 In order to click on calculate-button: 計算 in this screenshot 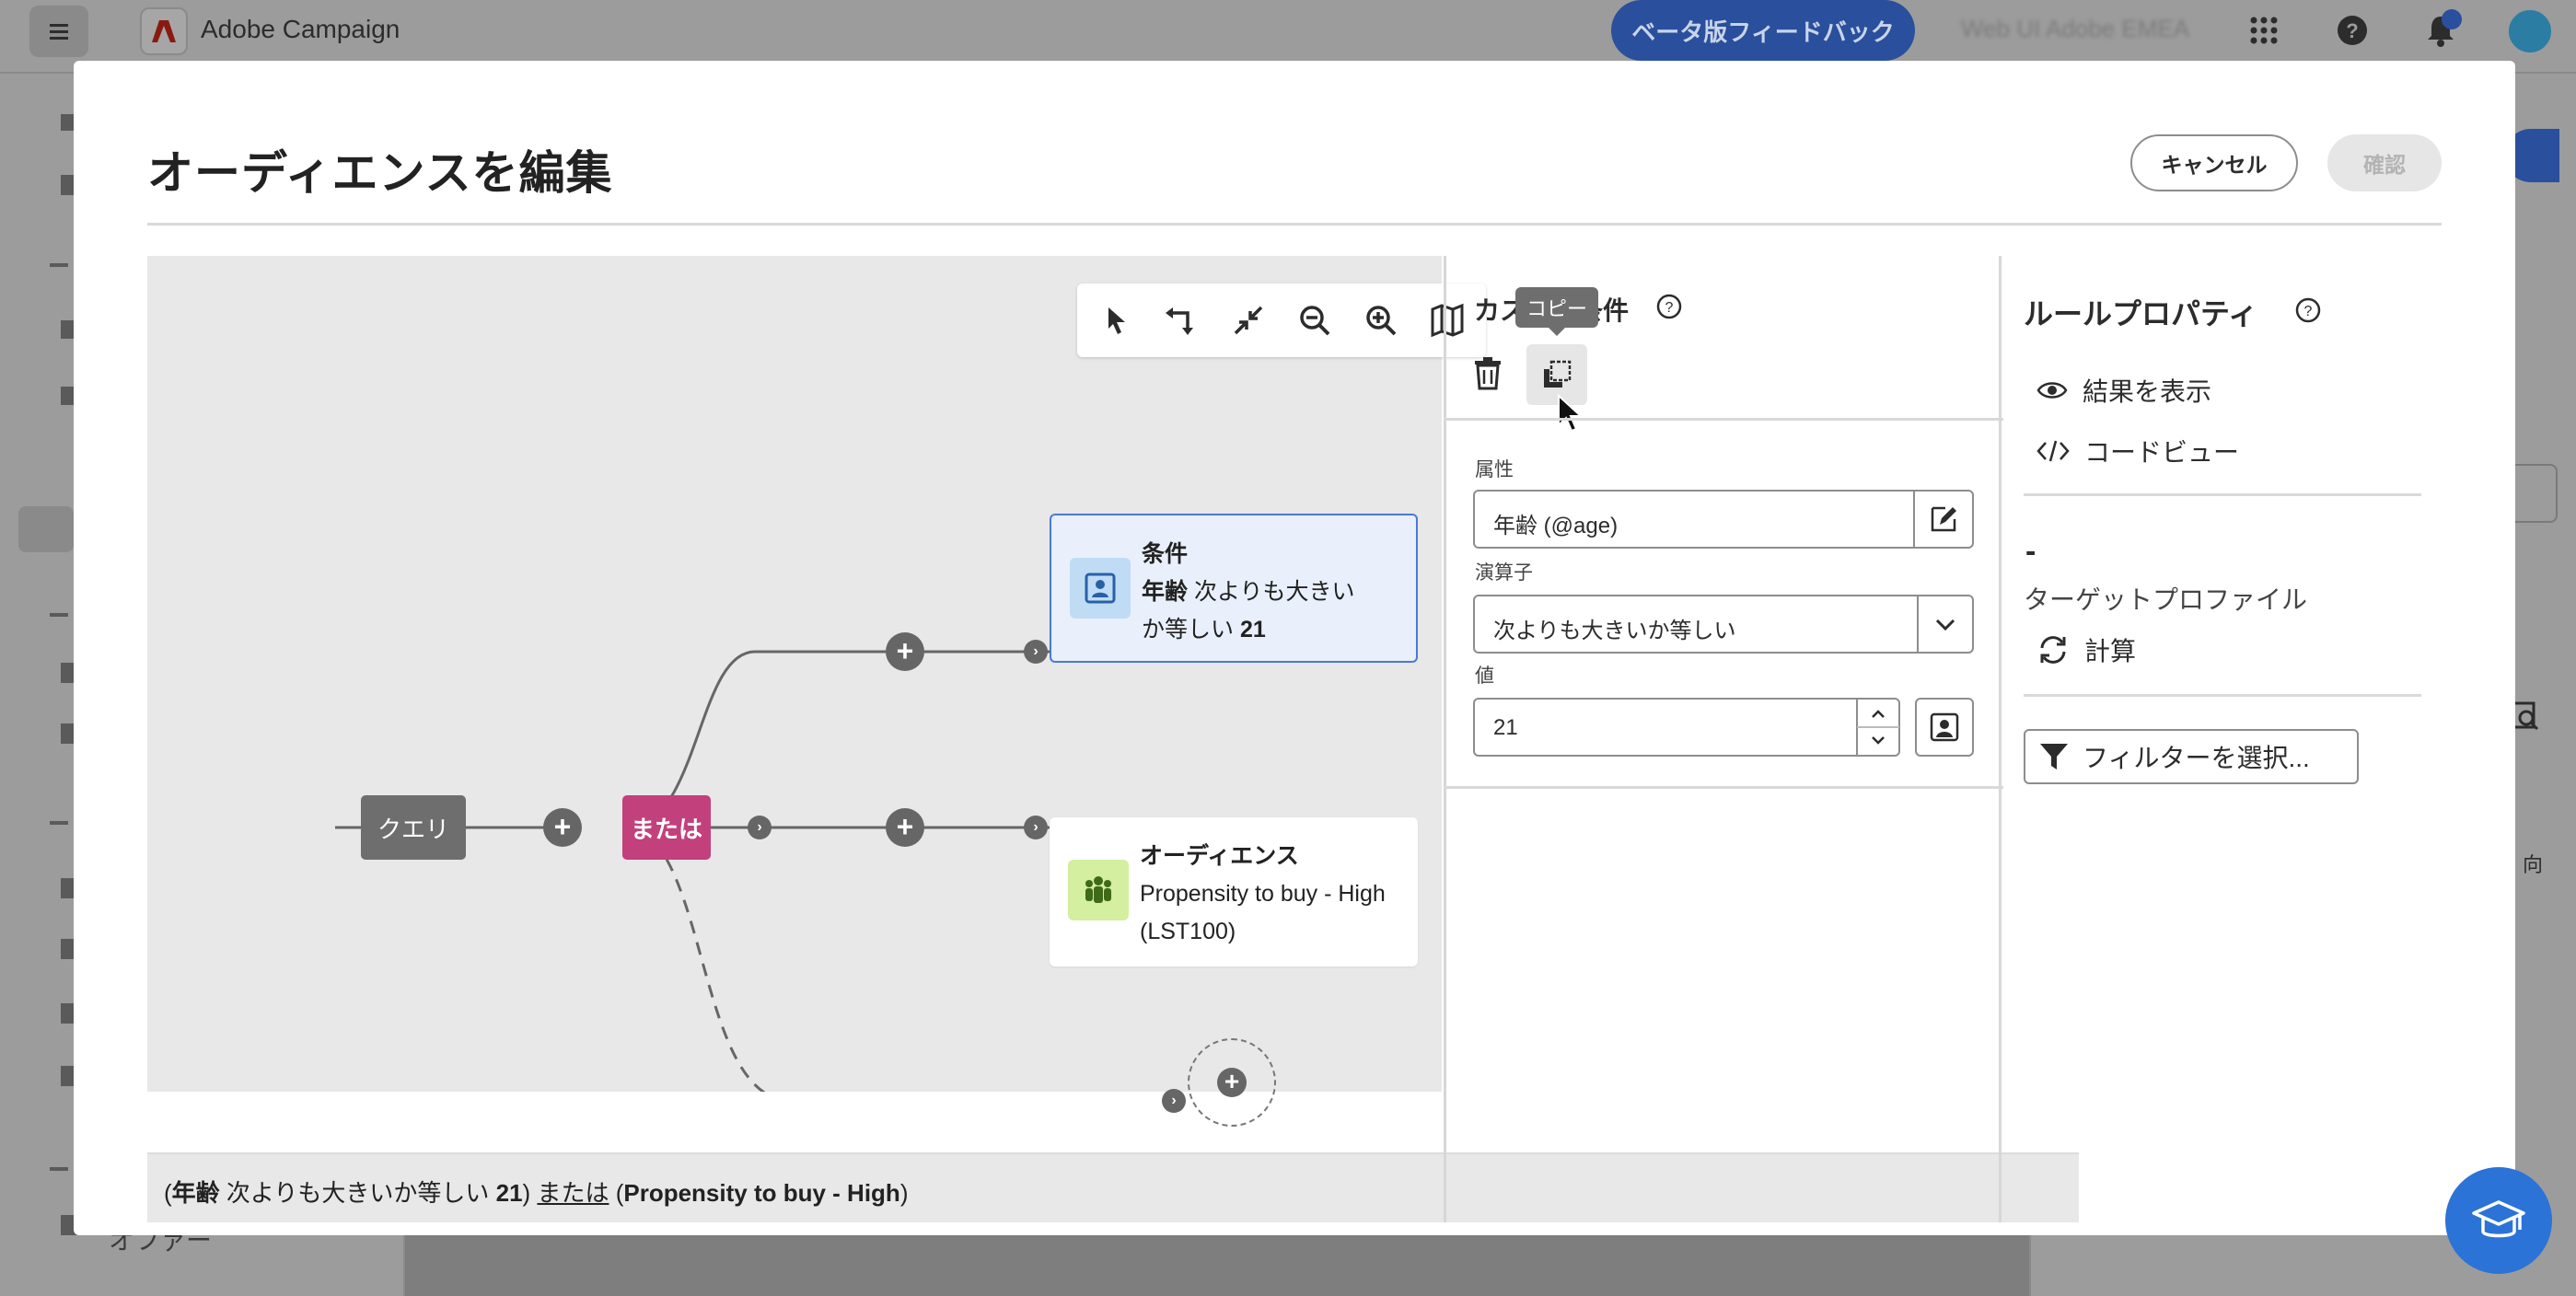, I will do `click(2086, 649)`.